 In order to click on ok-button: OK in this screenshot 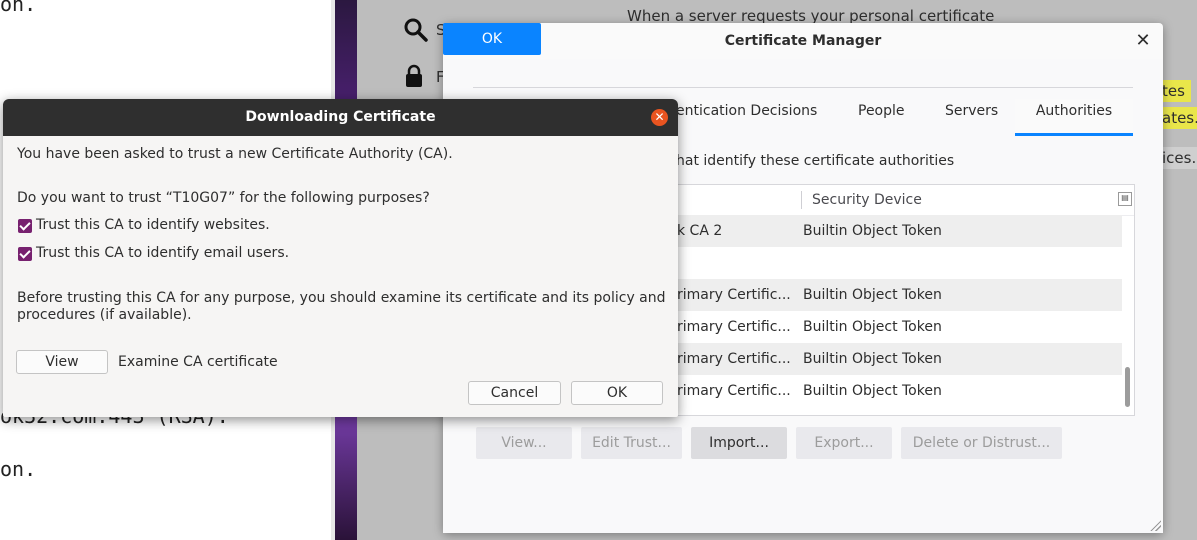, I will do `click(617, 393)`.